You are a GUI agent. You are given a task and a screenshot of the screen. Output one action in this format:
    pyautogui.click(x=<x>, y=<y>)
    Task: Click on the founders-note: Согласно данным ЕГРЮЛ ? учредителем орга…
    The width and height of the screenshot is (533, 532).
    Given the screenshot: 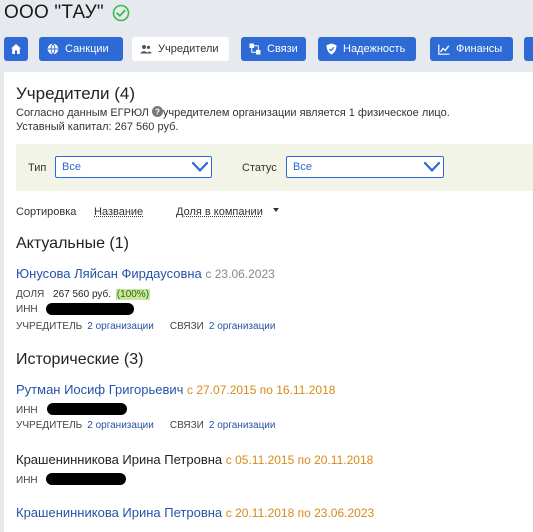 What is the action you would take?
    pyautogui.click(x=233, y=120)
    